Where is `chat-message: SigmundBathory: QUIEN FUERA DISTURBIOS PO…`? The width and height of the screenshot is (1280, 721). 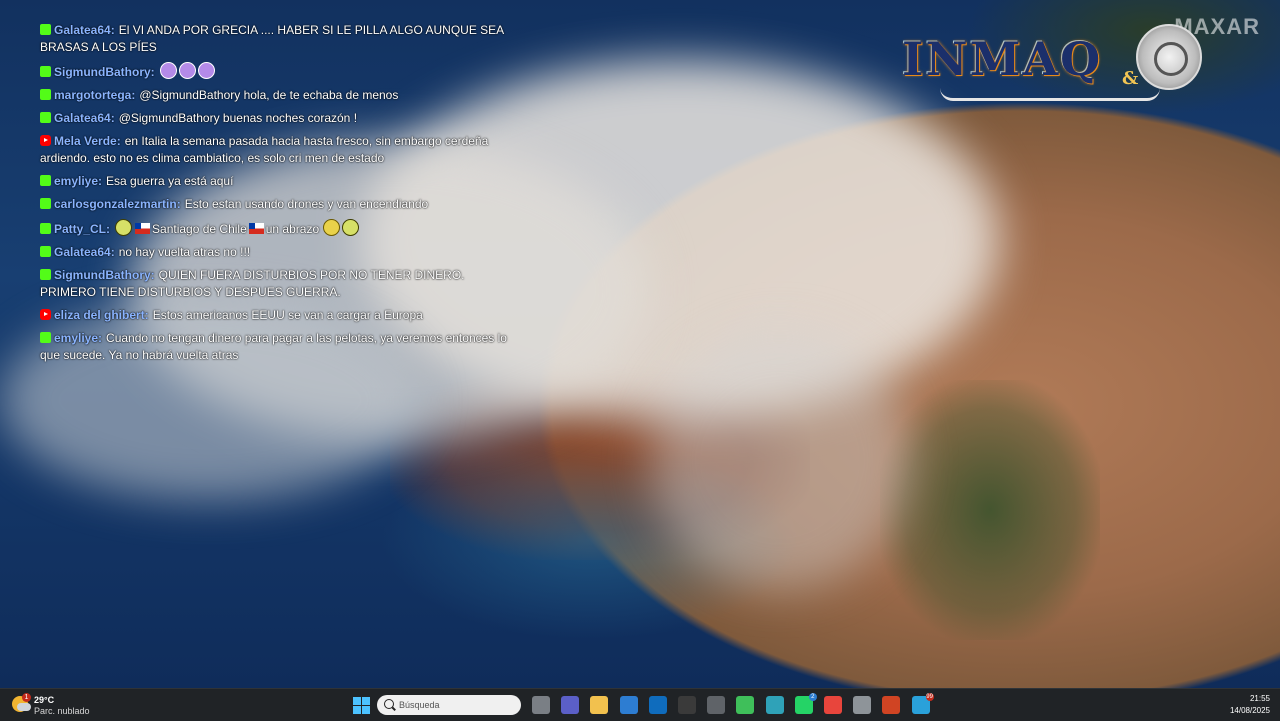 chat-message: SigmundBathory: QUIEN FUERA DISTURBIOS PO… is located at coordinates (275, 284).